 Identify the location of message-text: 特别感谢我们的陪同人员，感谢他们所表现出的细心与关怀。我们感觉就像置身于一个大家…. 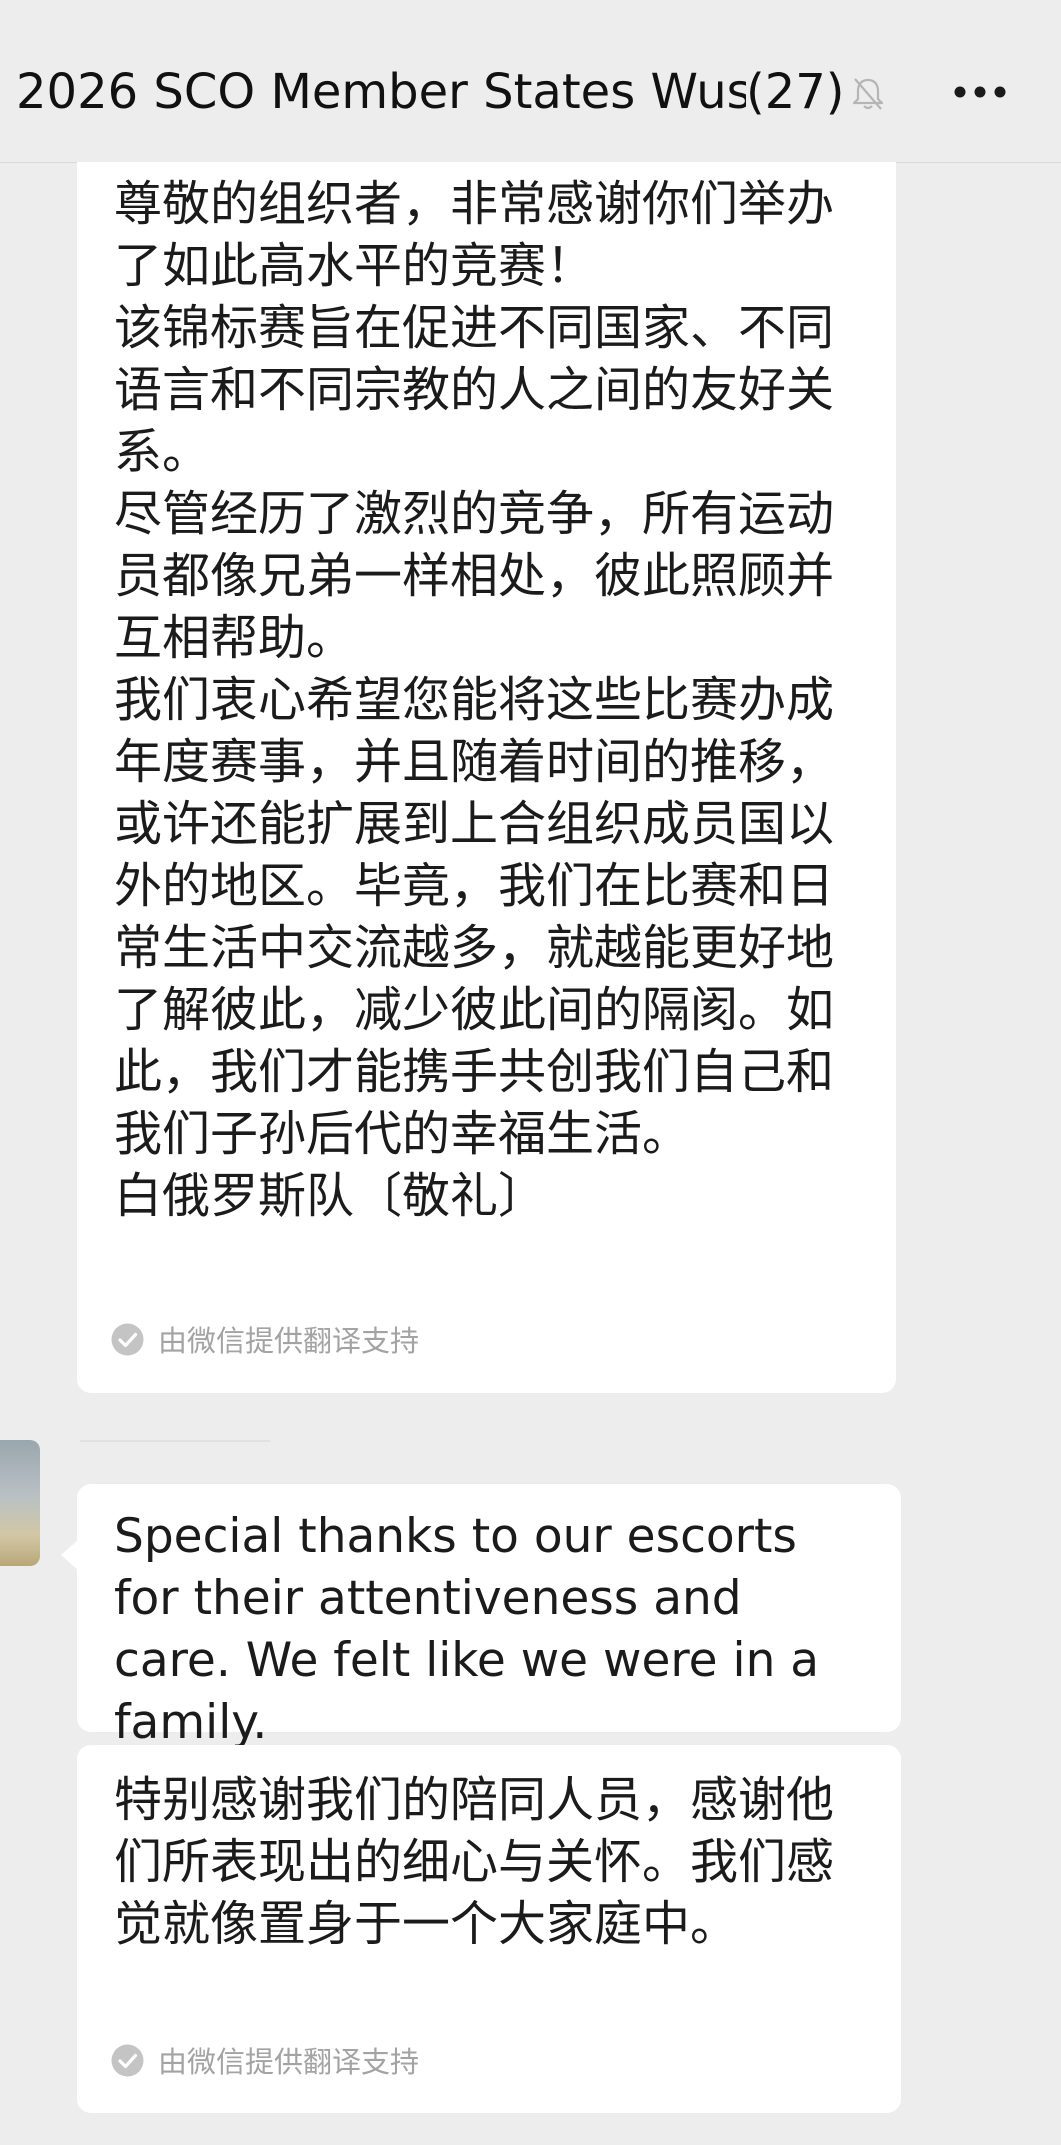
(474, 1862).